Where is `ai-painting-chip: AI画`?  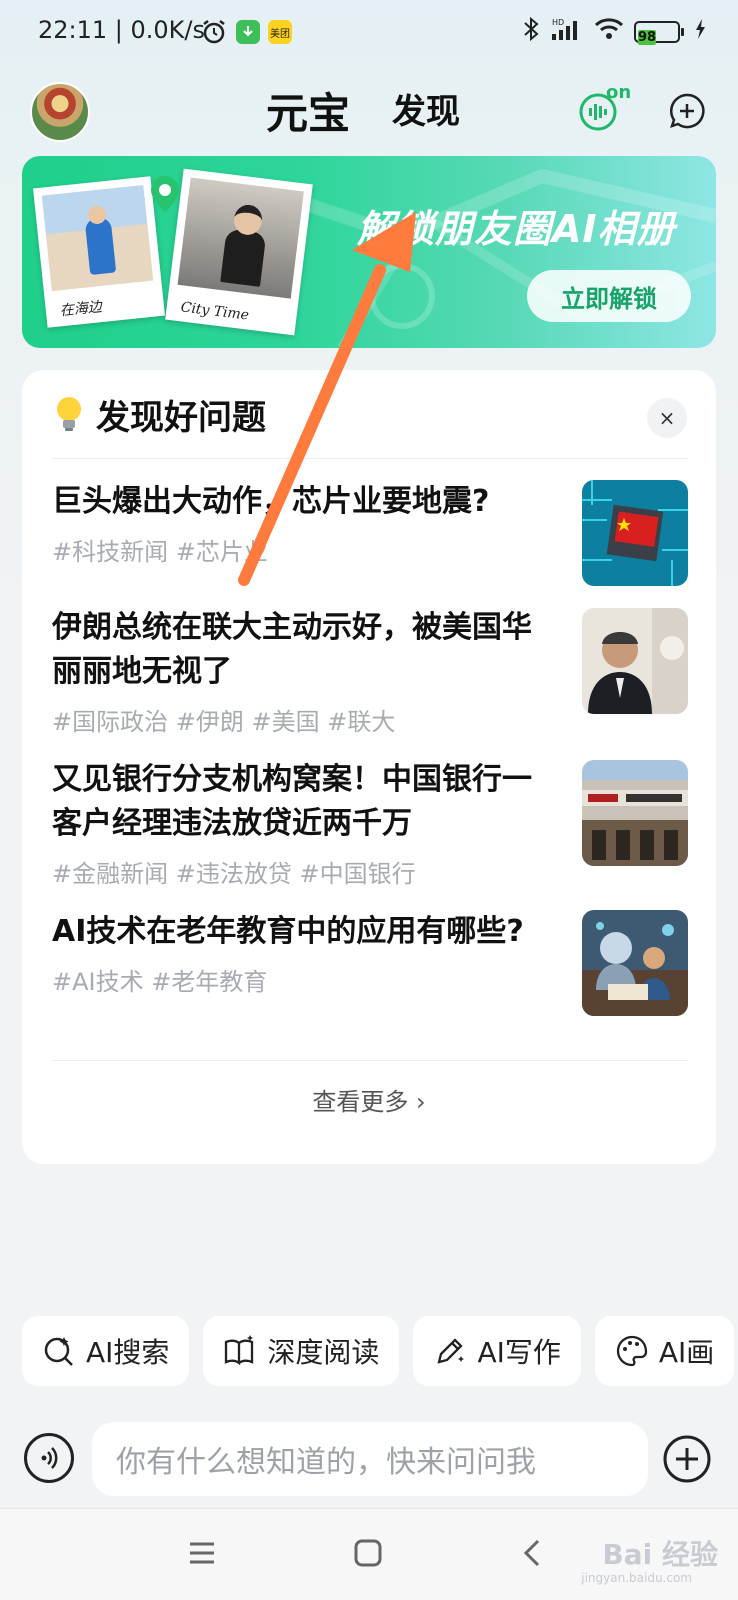
ai-painting-chip: AI画 is located at coordinates (664, 1351).